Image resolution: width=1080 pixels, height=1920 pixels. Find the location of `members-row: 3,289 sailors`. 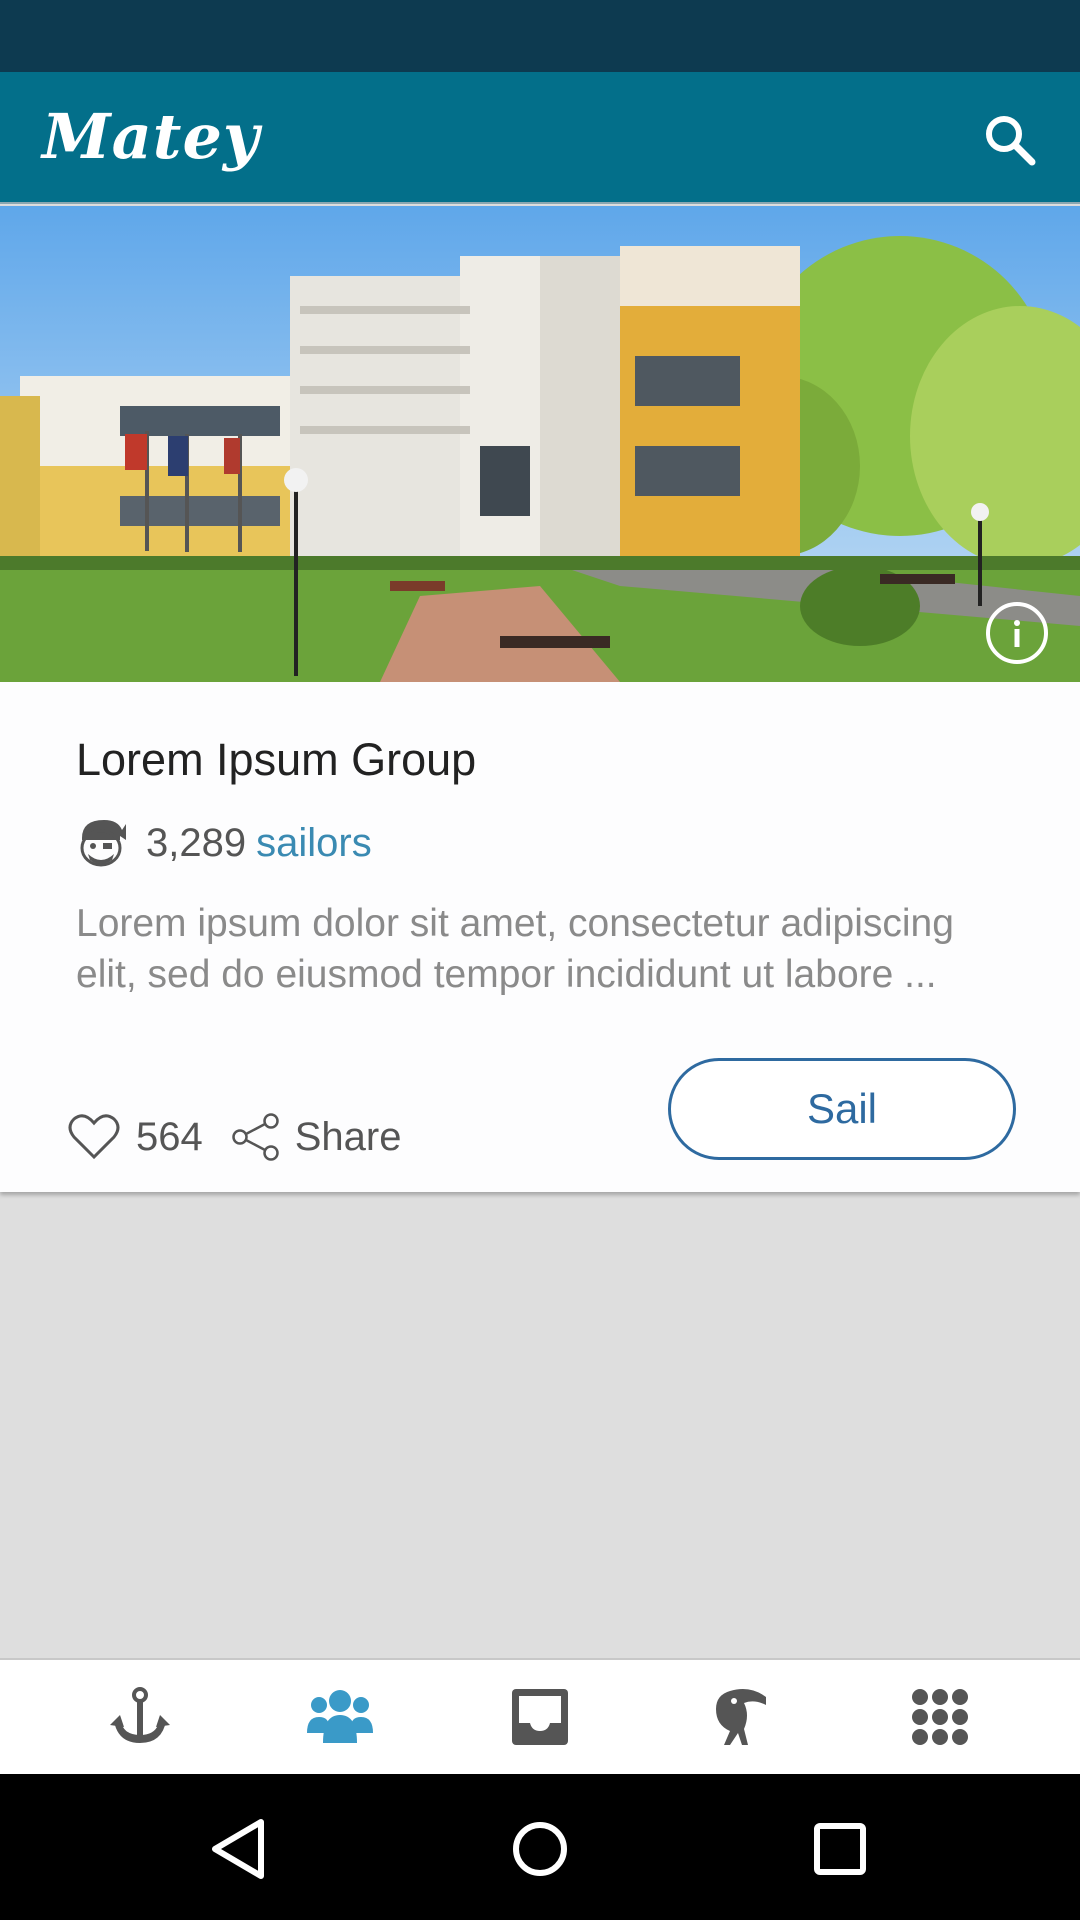

members-row: 3,289 sailors is located at coordinates (223, 843).